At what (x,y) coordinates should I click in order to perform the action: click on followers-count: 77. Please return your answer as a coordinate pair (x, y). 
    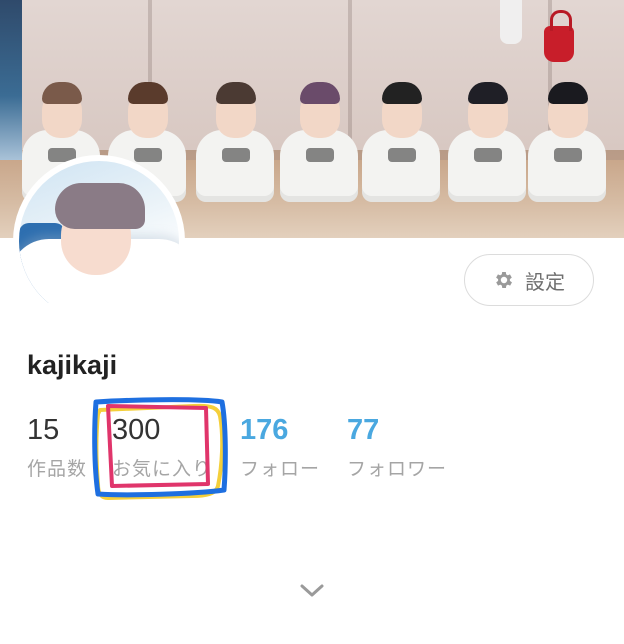
    Looking at the image, I should click on (363, 430).